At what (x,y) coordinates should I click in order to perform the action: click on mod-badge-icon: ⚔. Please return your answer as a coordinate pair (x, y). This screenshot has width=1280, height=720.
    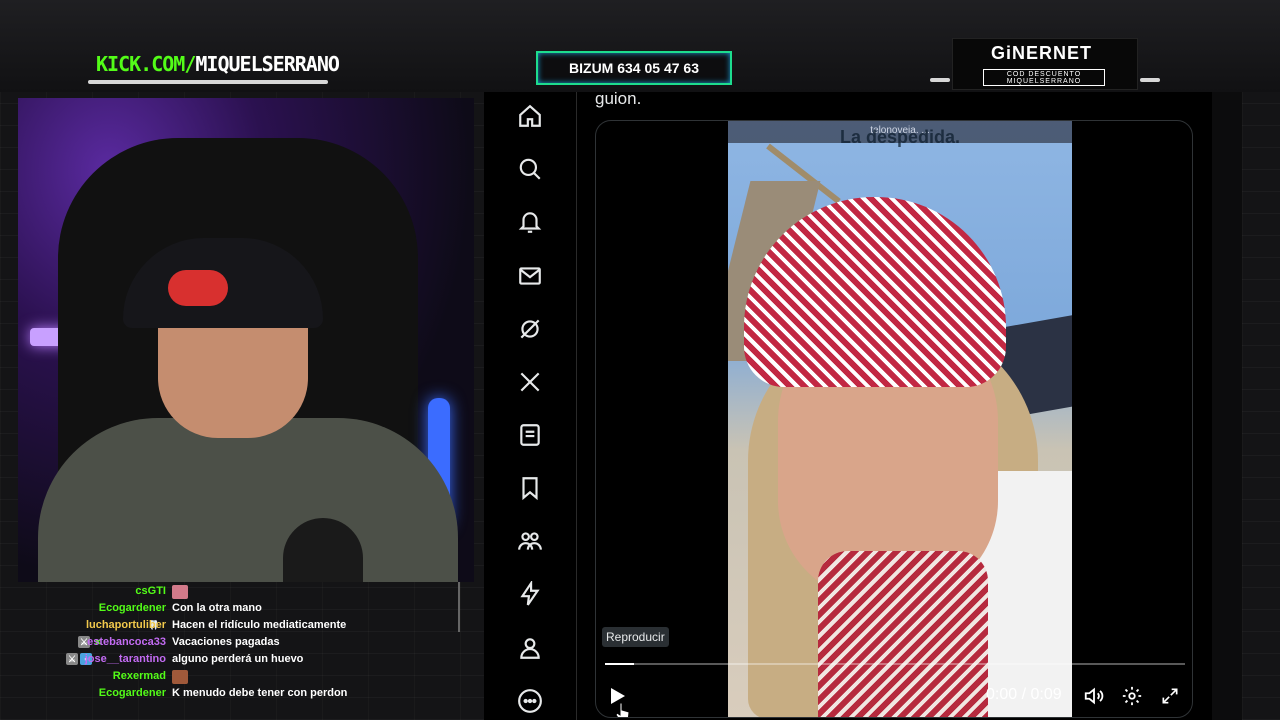
    Looking at the image, I should click on (72, 659).